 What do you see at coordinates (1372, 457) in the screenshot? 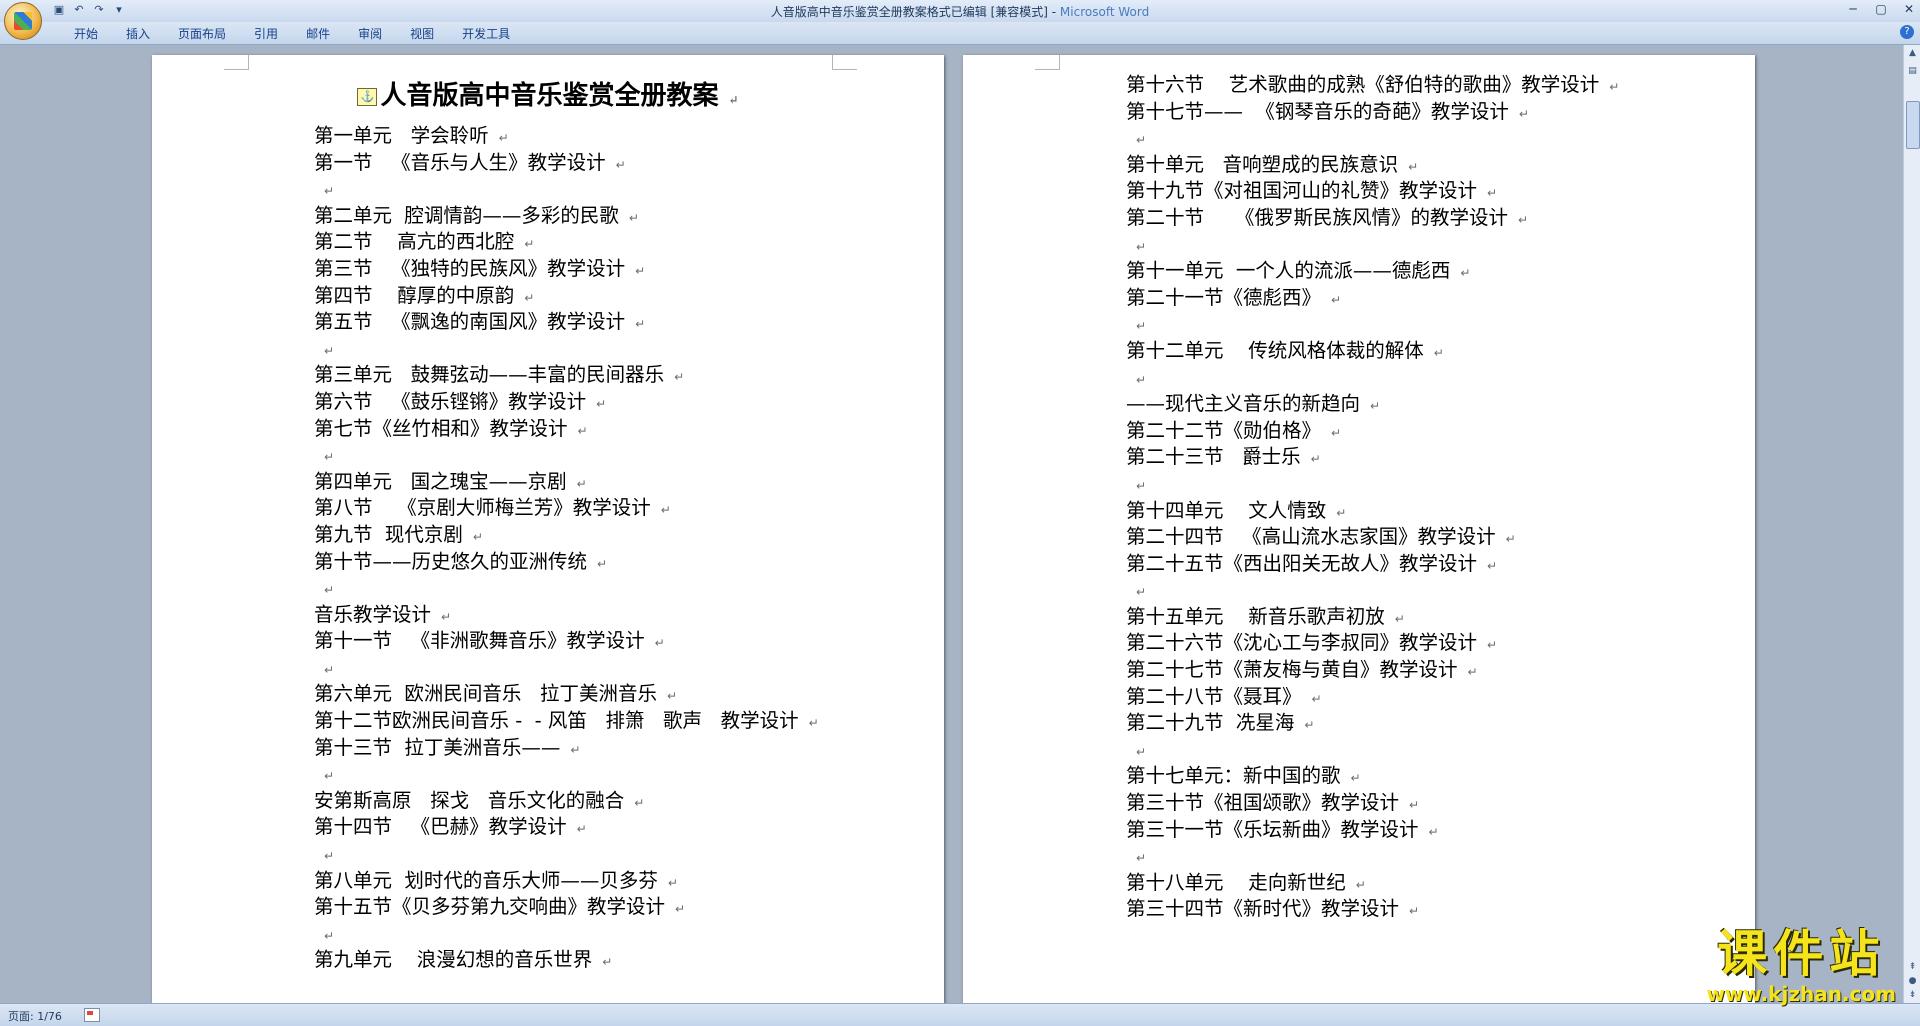
I see `document-line: 第二十三节 爵士乐 ↵` at bounding box center [1372, 457].